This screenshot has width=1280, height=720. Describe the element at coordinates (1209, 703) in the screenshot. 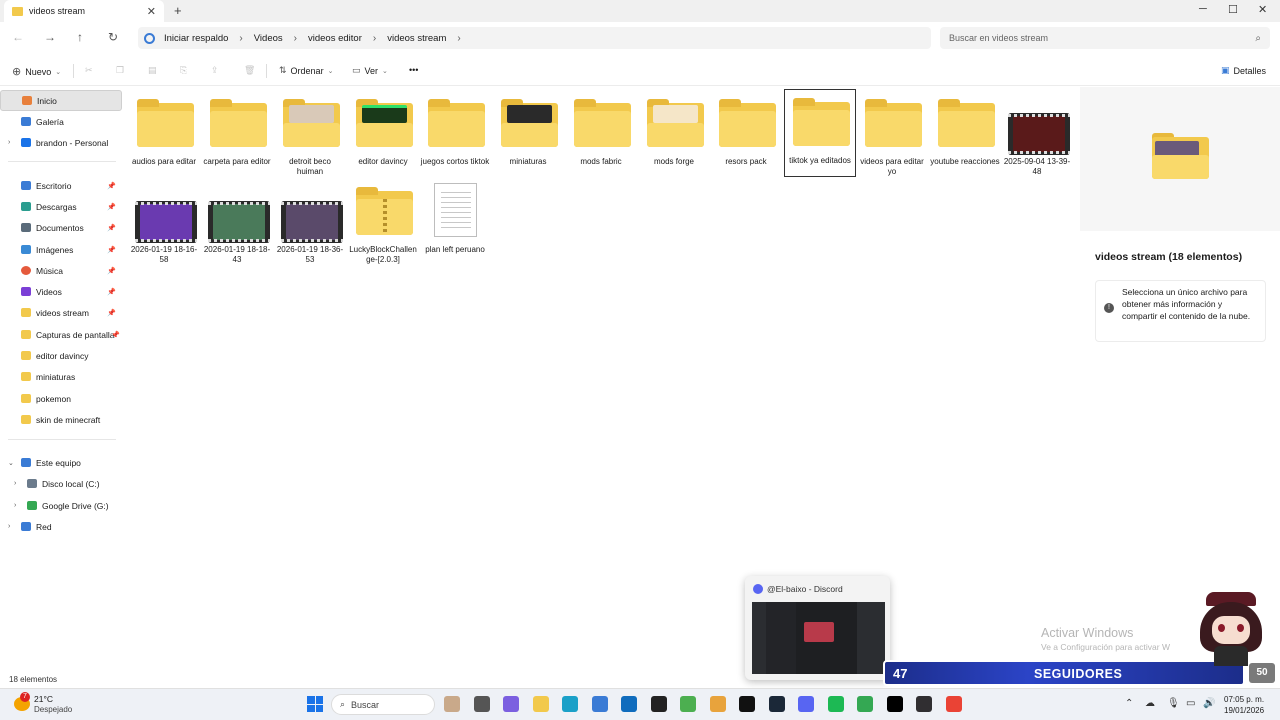

I see `volume-icon: 🔊` at that location.